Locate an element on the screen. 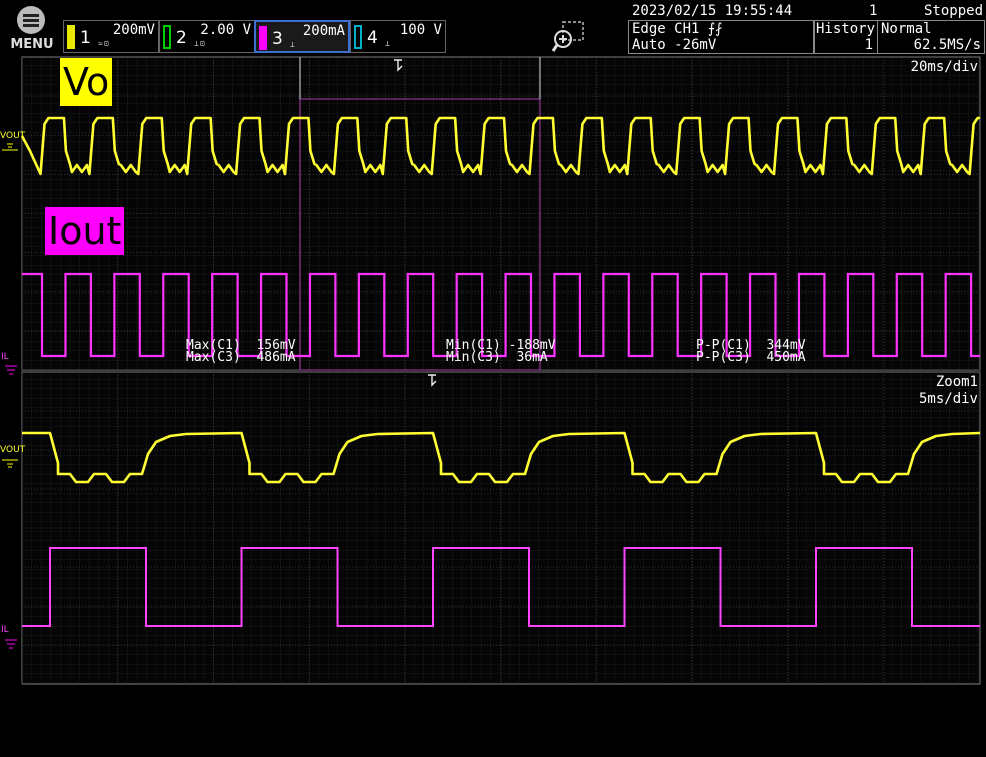  trigger-info: Edge CH1 ⨍⨏ Auto -26mV is located at coordinates (721, 37).